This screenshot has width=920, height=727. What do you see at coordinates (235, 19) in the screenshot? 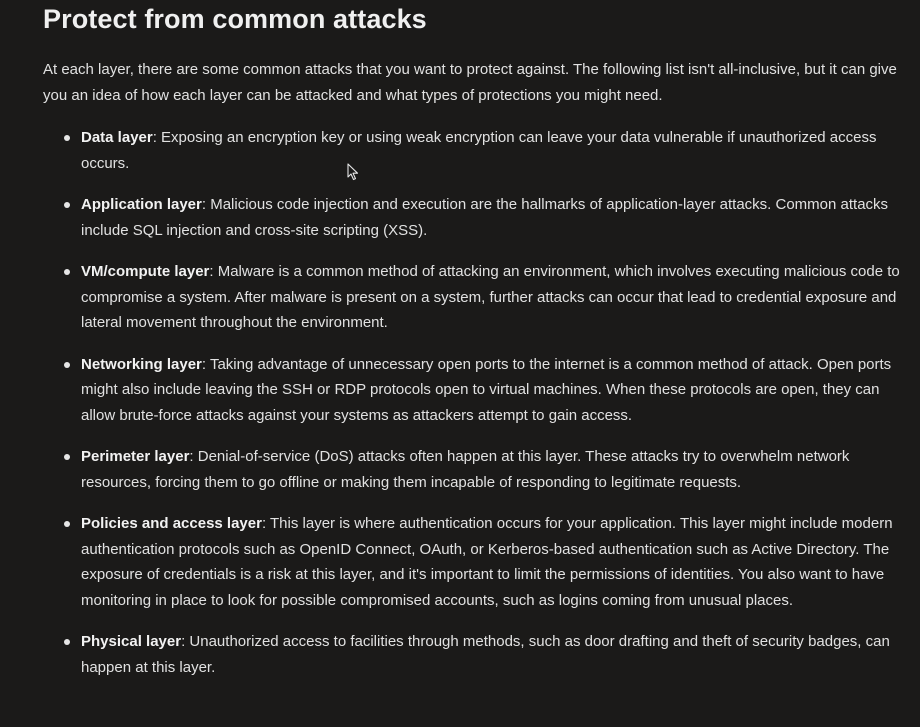
I see `page-title: Protect from common attacks` at bounding box center [235, 19].